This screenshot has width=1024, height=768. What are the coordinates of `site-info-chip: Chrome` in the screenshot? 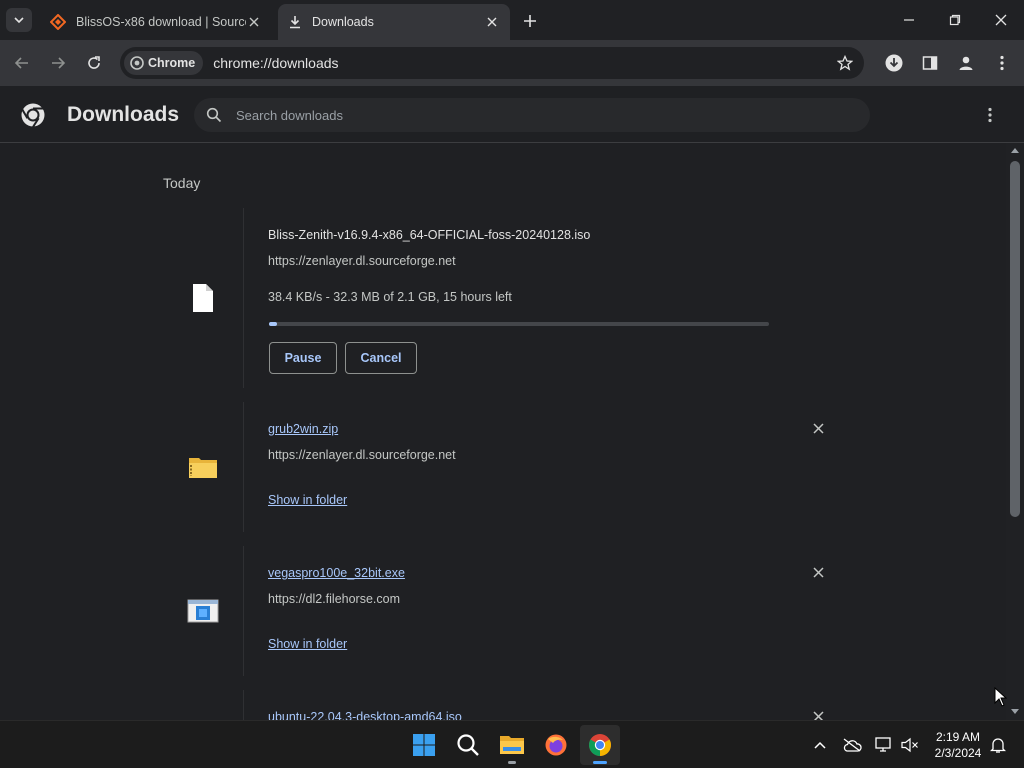 It's located at (164, 63).